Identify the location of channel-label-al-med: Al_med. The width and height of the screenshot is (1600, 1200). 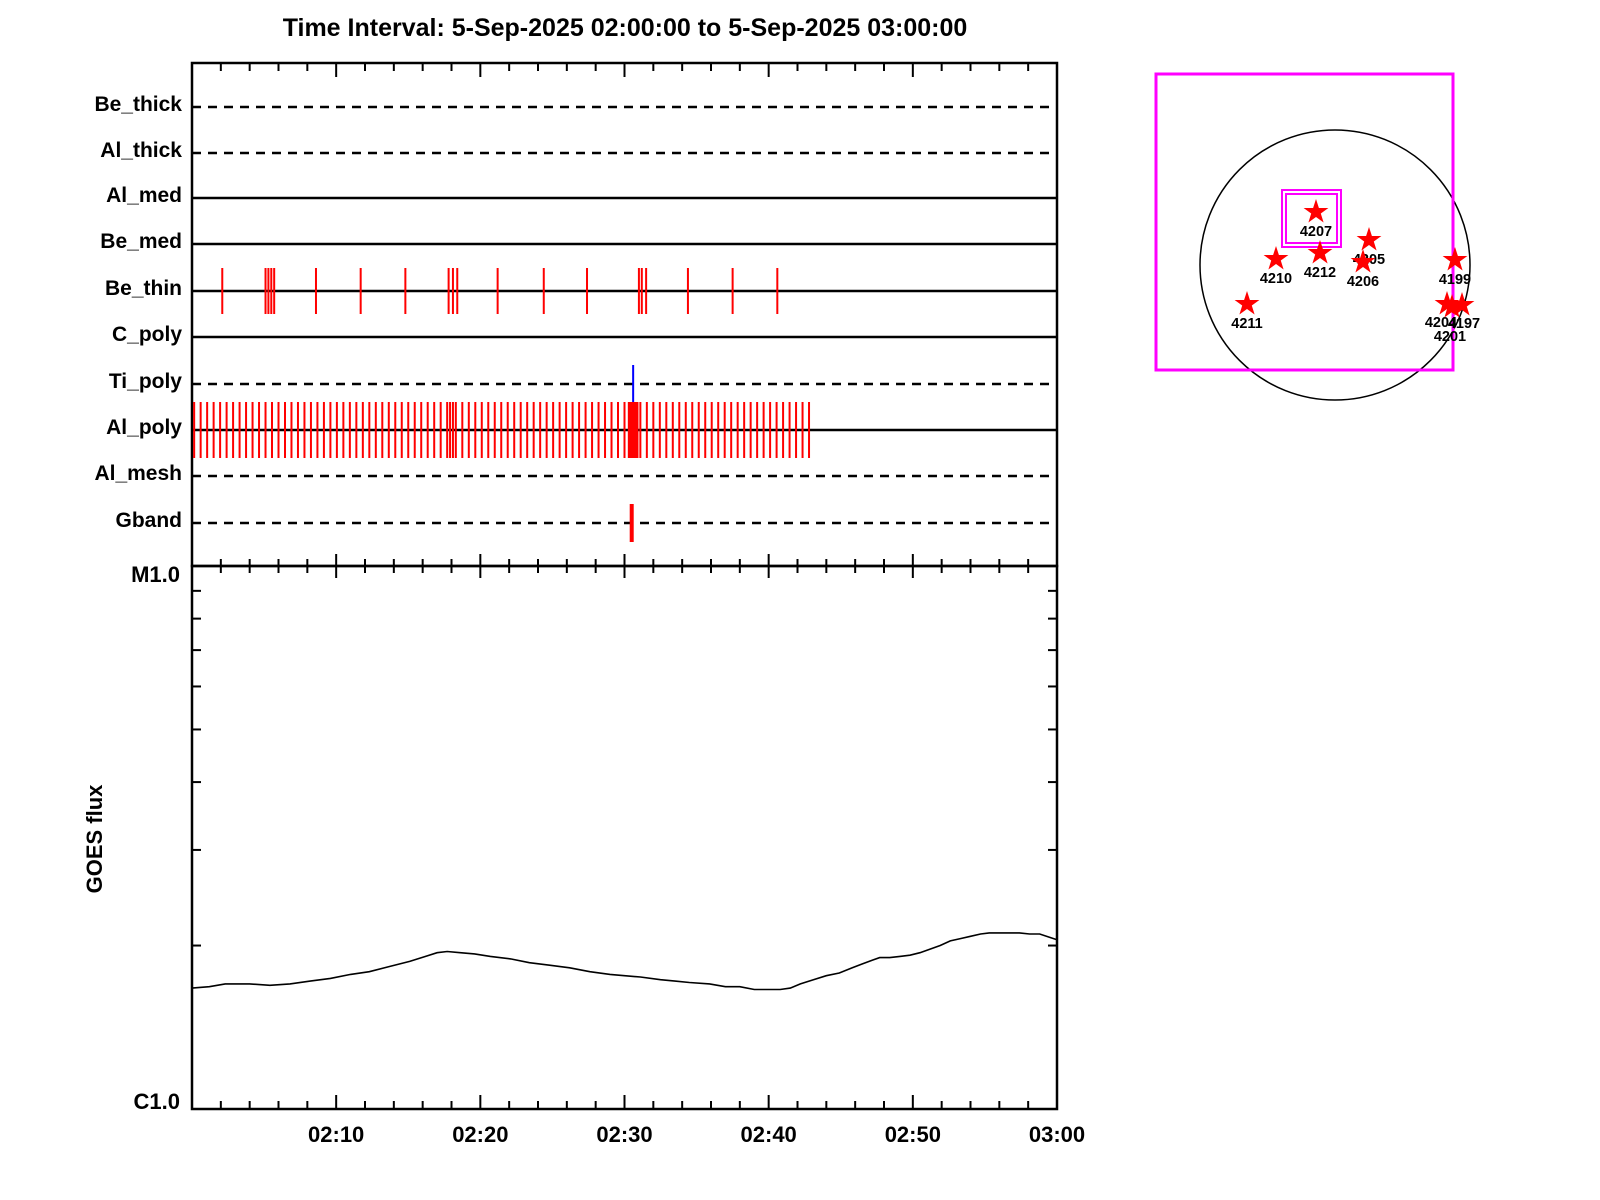
(144, 195).